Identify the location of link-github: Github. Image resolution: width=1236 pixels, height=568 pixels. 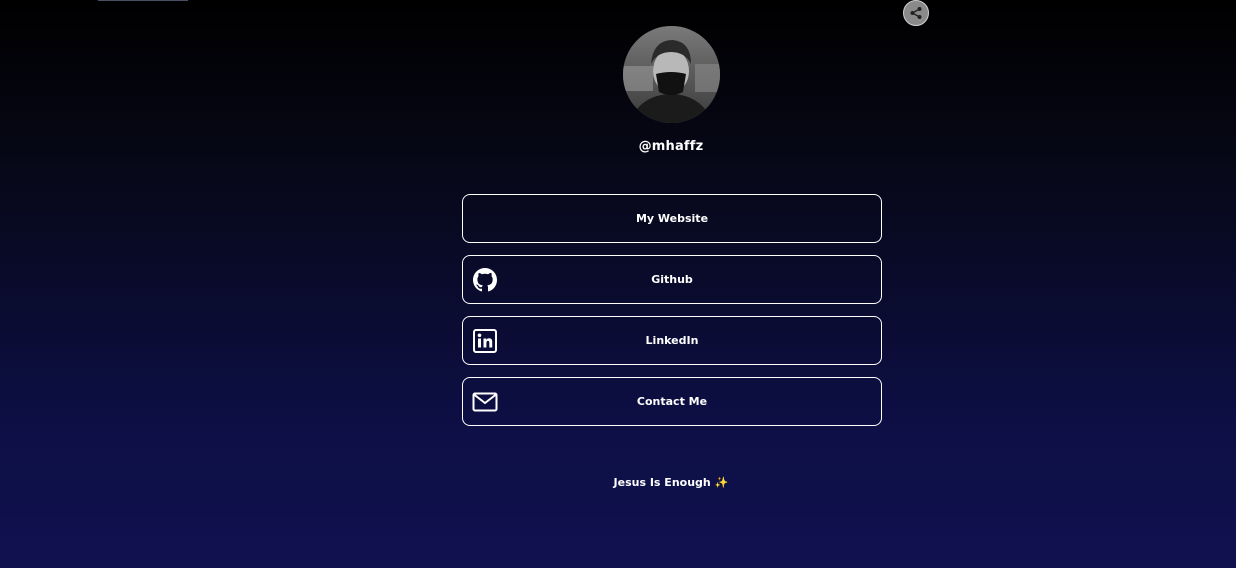
(672, 279).